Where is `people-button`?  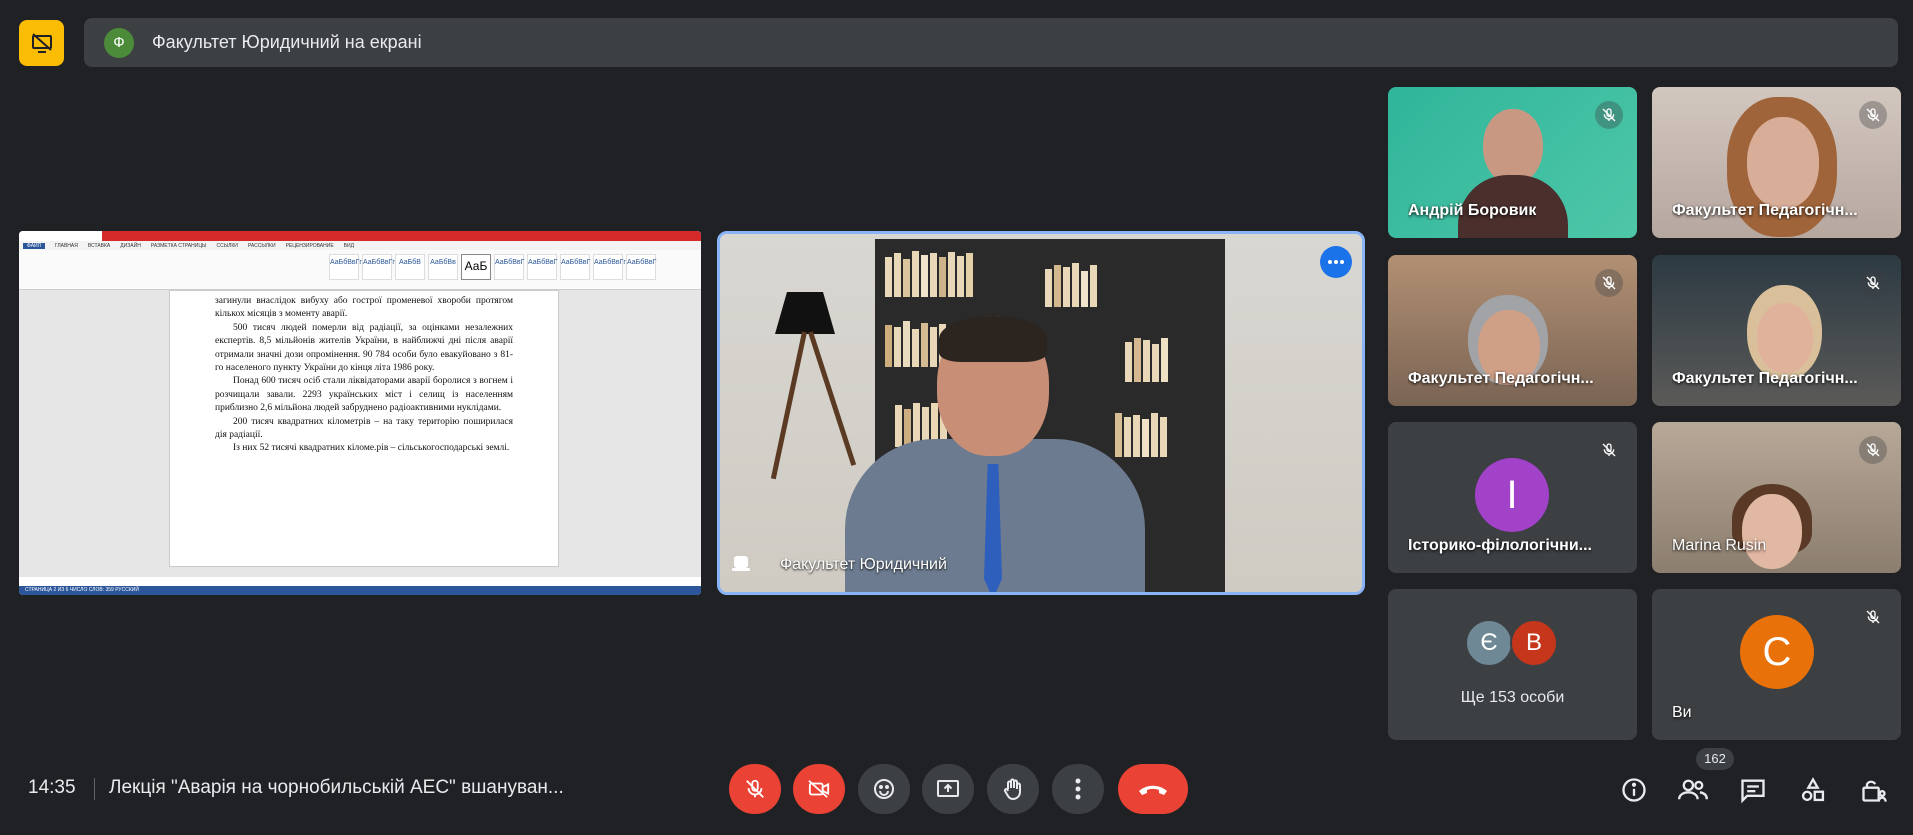
people-button is located at coordinates (1693, 790).